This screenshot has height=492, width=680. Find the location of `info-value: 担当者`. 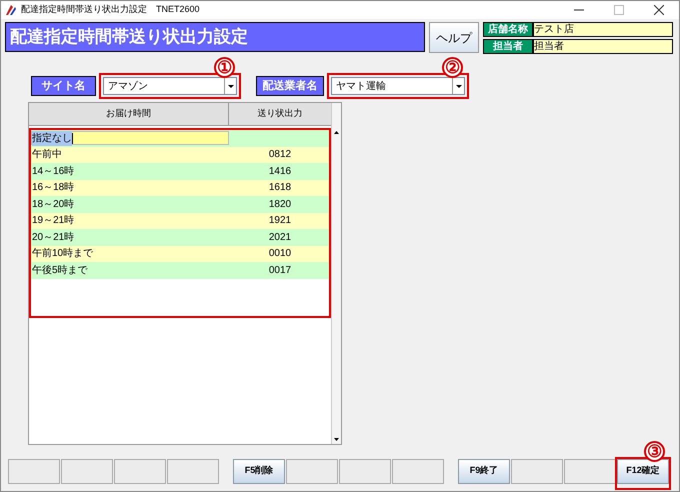

info-value: 担当者 is located at coordinates (603, 46).